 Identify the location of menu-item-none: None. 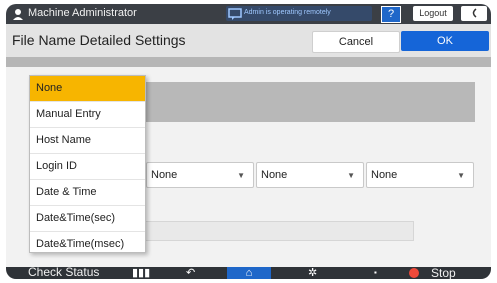
(87, 89).